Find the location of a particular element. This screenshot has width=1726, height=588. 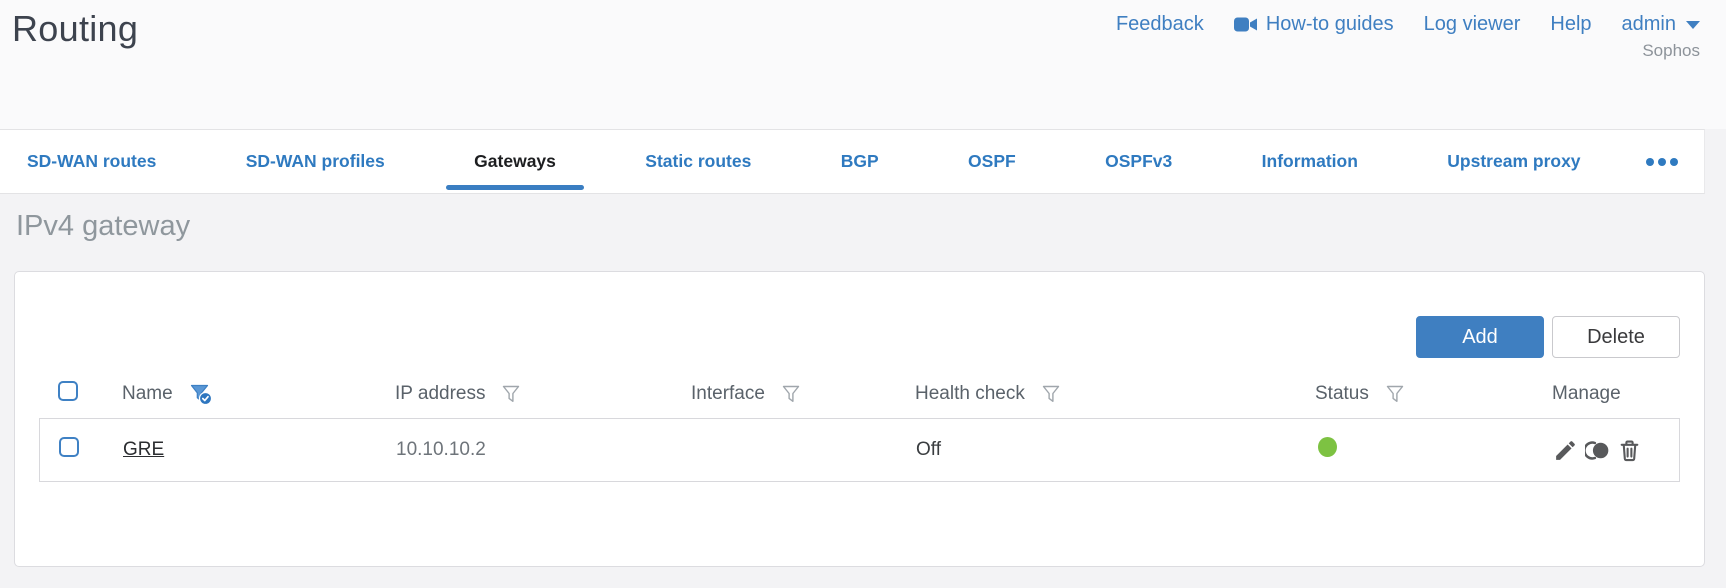

admin-menu: admin is located at coordinates (1661, 24).